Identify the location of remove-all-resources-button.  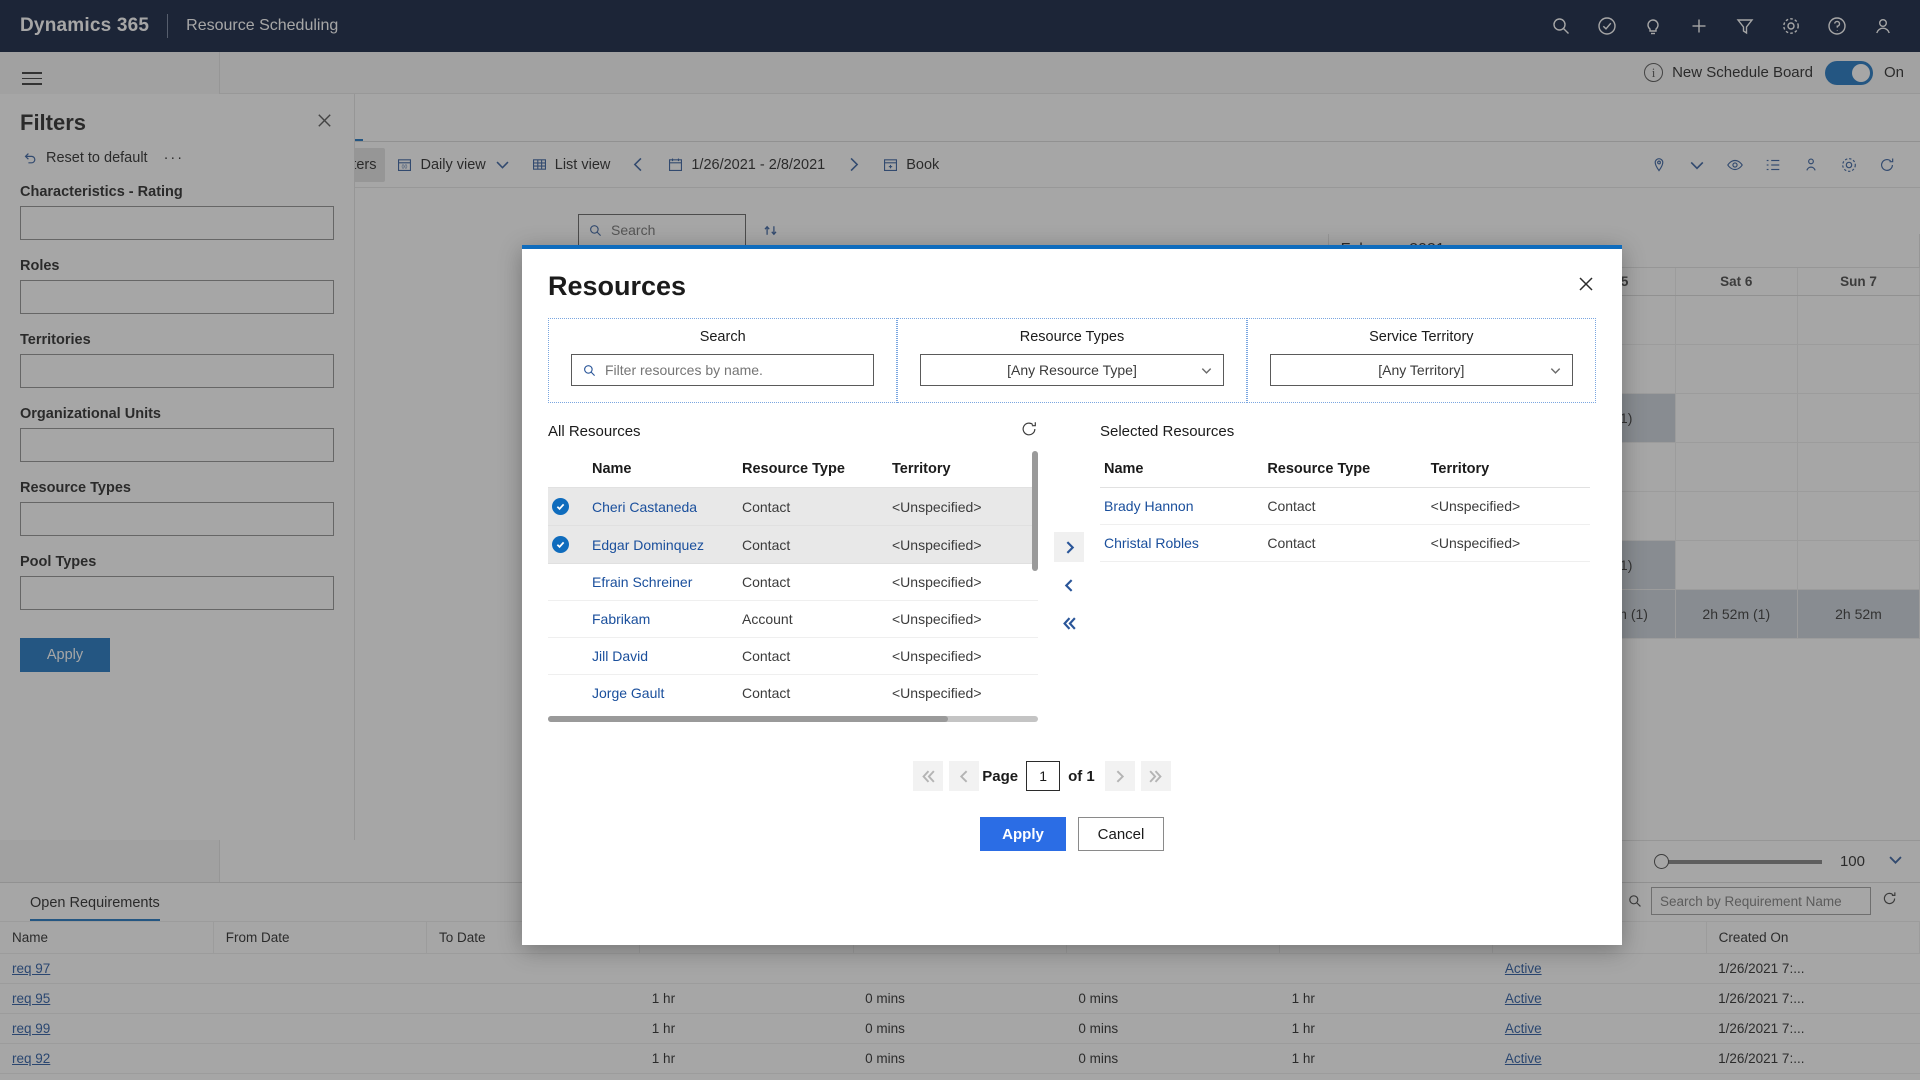
(1069, 623).